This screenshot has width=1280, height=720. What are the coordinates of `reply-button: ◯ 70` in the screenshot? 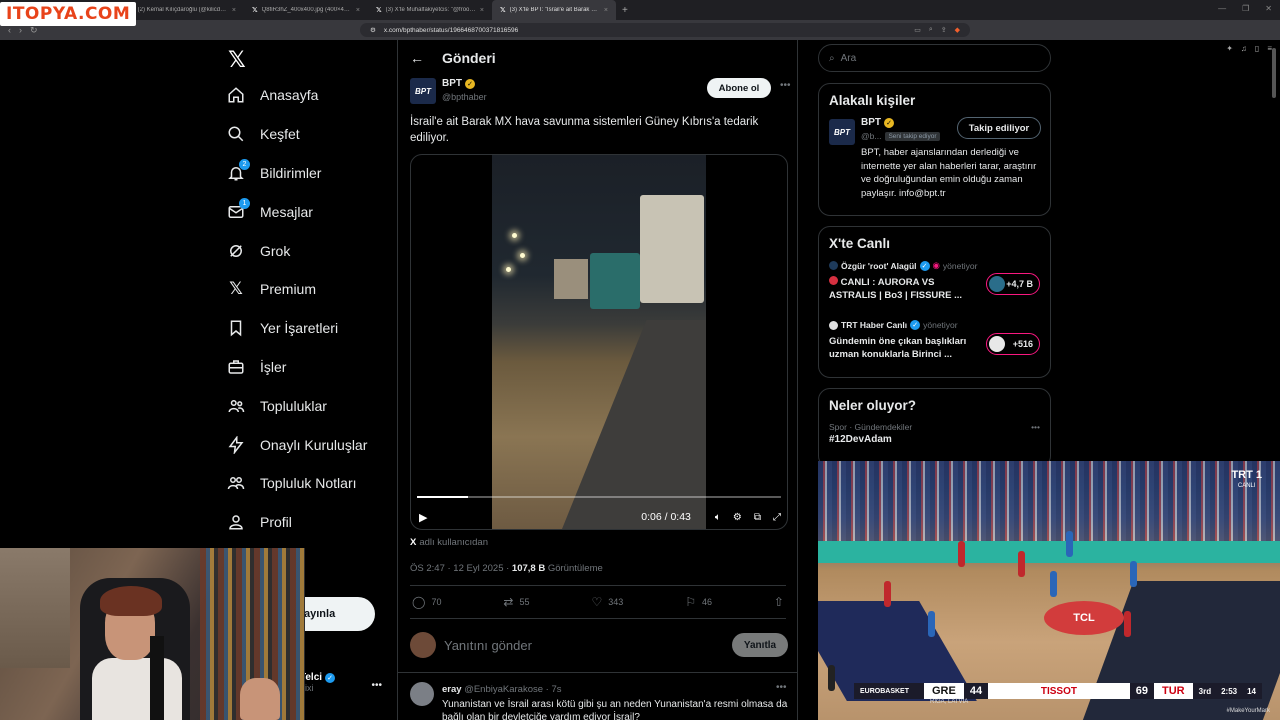 It's located at (426, 602).